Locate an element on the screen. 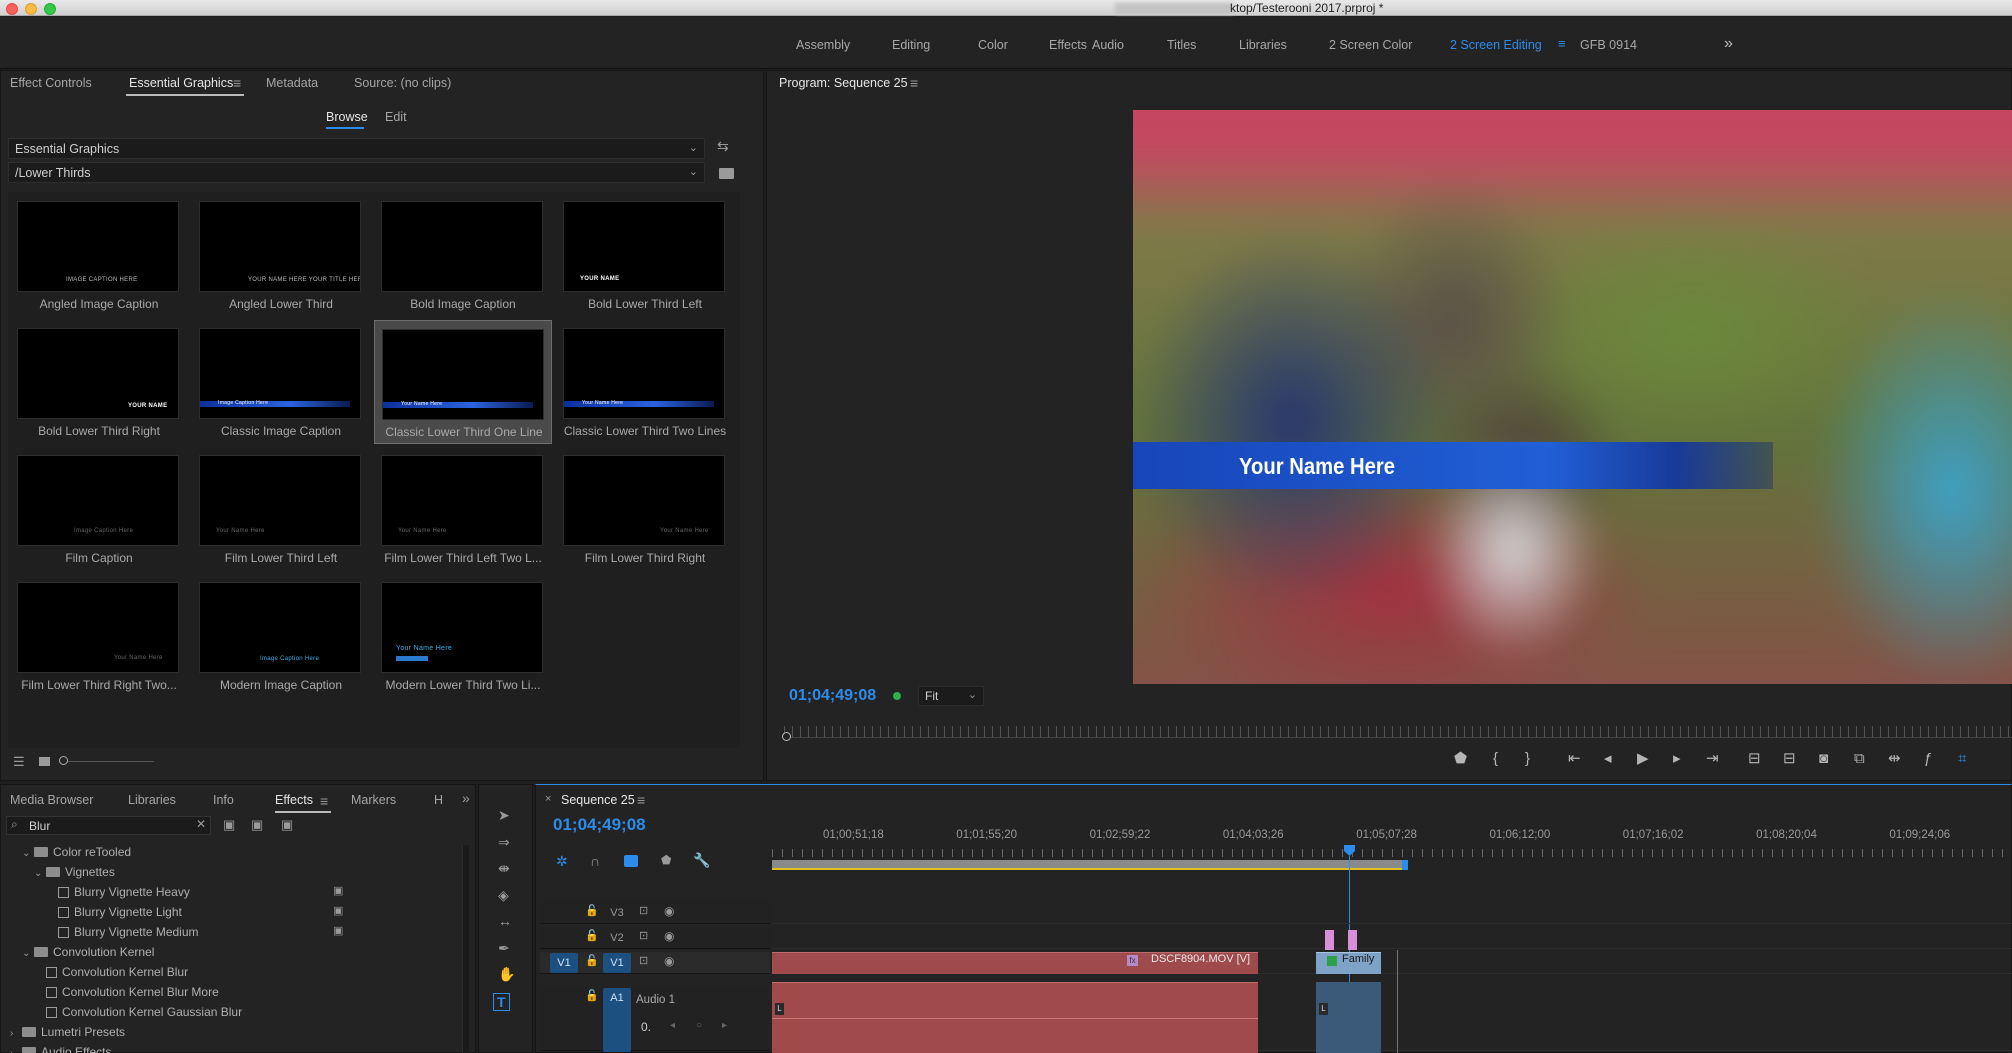 The height and width of the screenshot is (1053, 2012). tab-edit: Edit is located at coordinates (396, 117).